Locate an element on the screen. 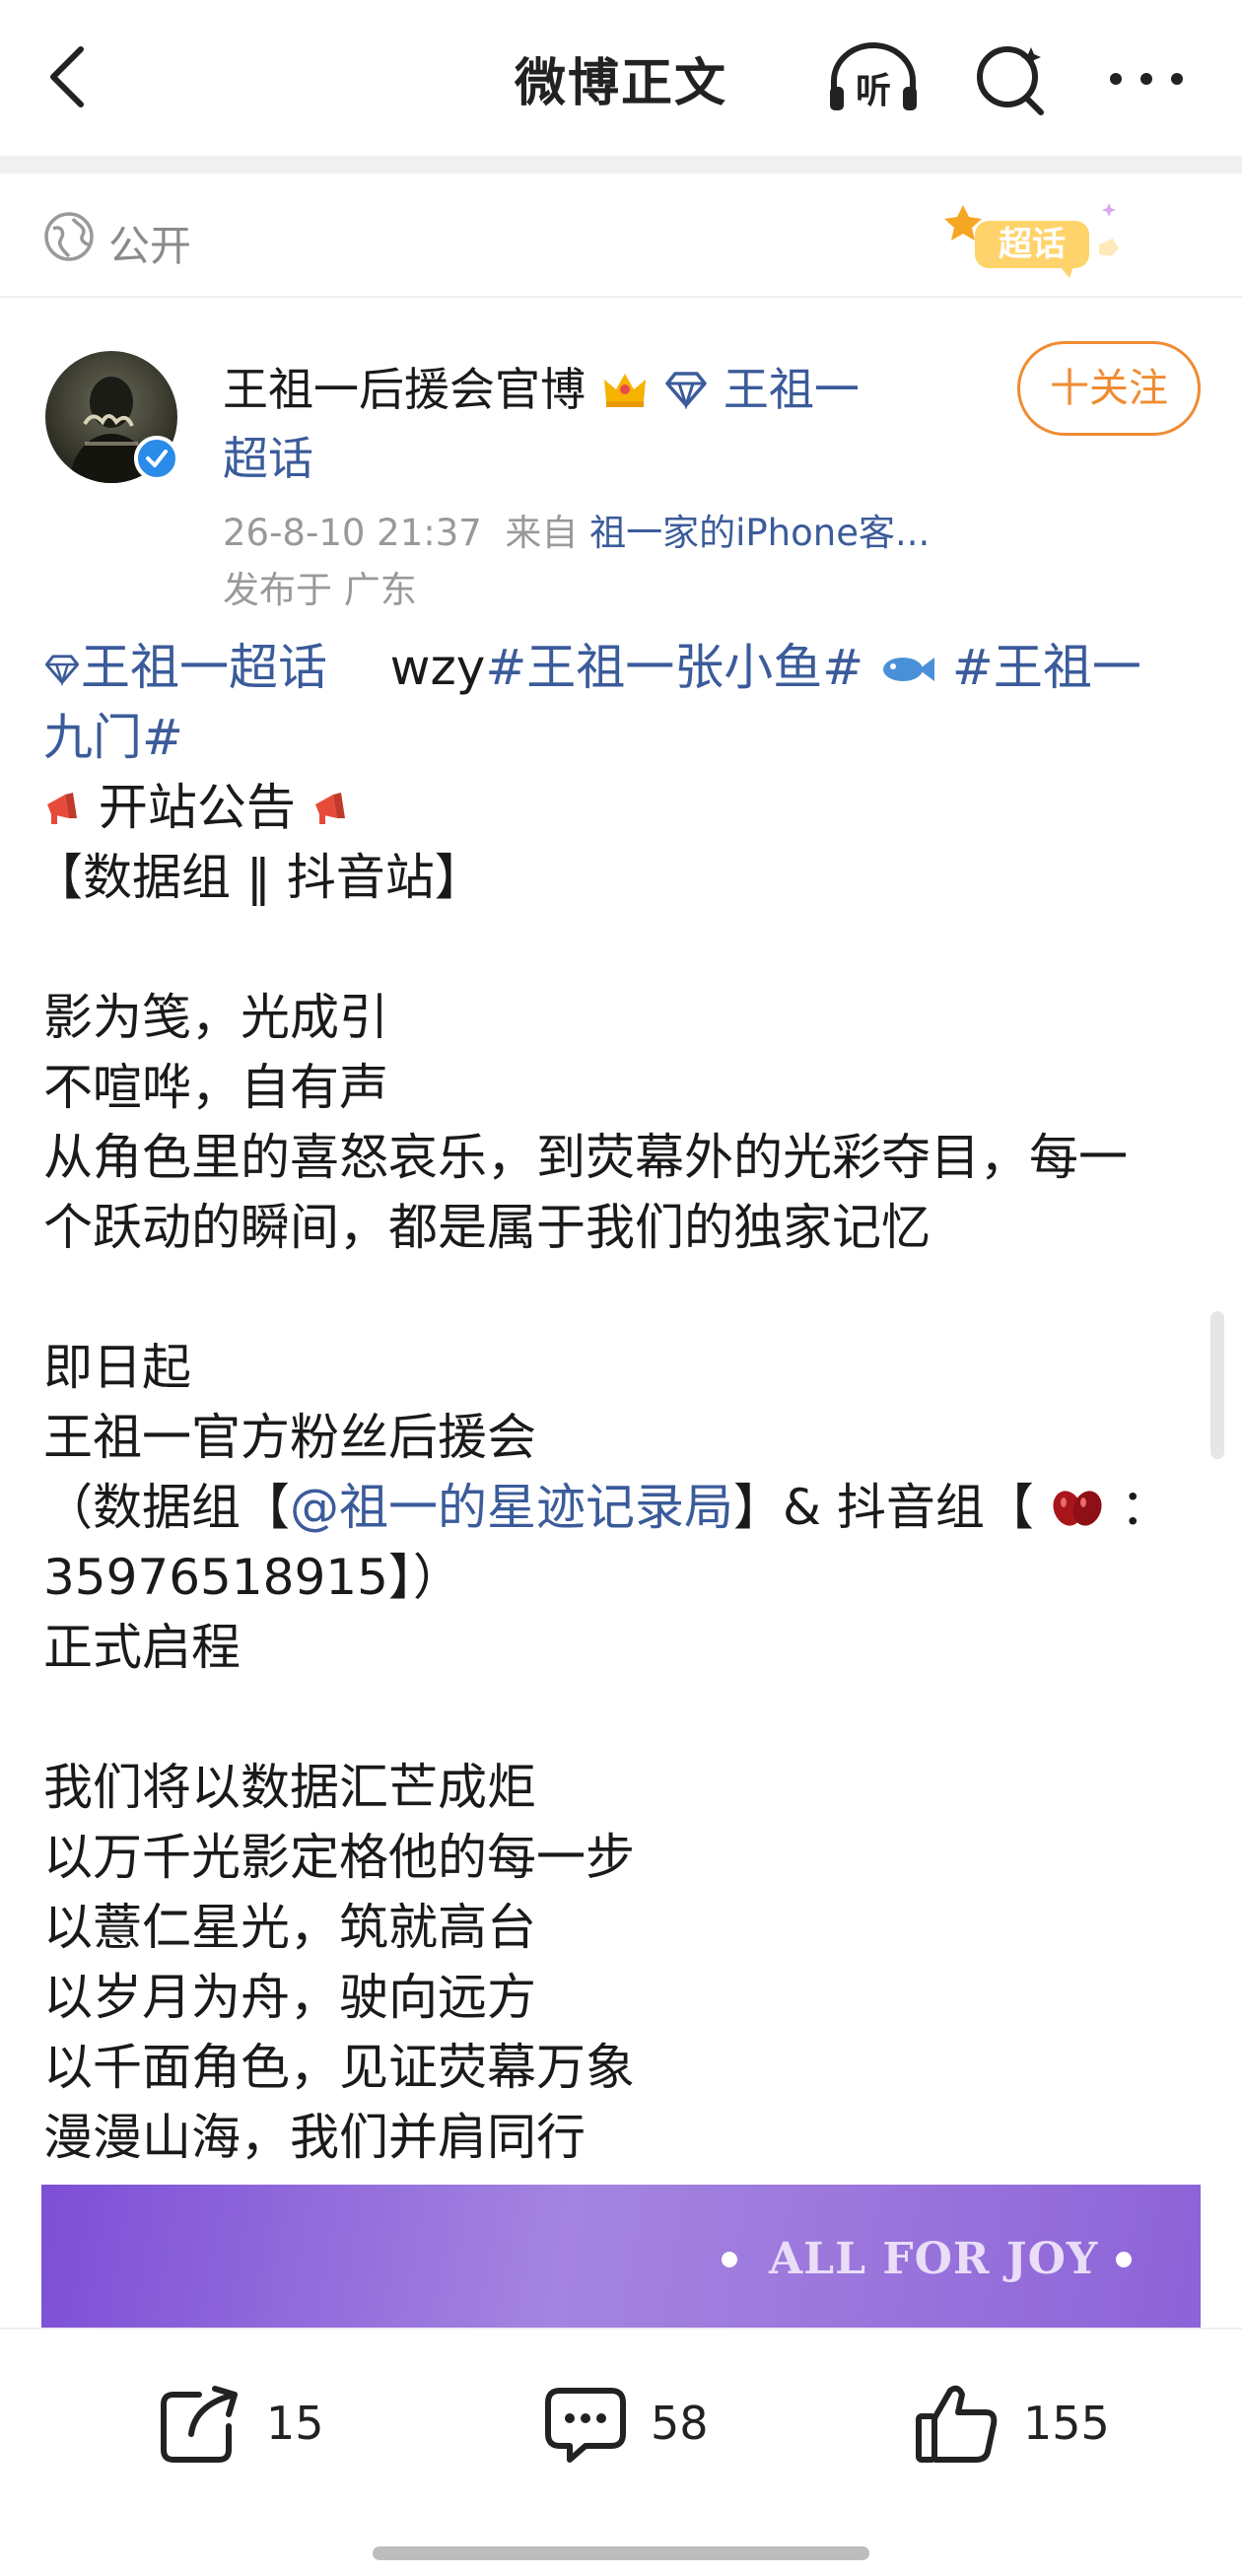 This screenshot has height=2576, width=1242. image-caption: ALL FOR JOY is located at coordinates (934, 2259).